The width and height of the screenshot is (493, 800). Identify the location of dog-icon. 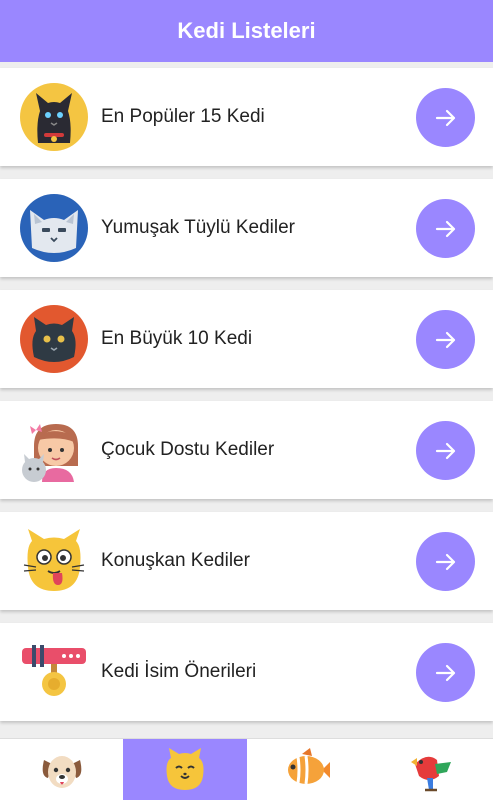
(61, 771).